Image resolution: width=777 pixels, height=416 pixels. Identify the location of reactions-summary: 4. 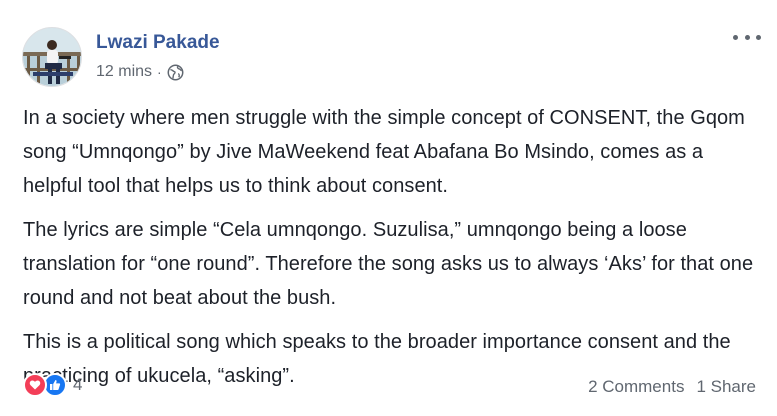
(52, 385).